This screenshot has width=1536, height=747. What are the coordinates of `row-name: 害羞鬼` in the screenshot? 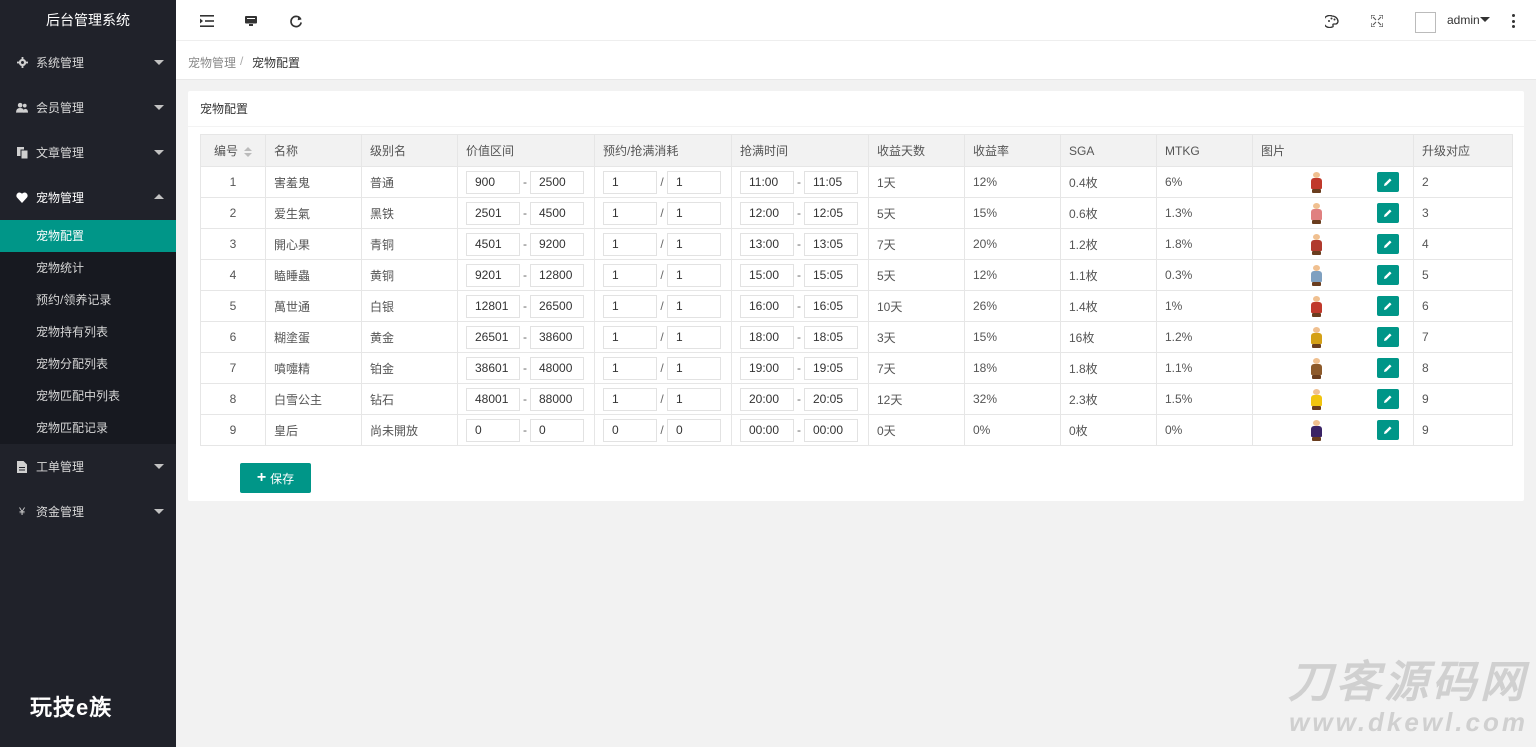 It's located at (313, 182).